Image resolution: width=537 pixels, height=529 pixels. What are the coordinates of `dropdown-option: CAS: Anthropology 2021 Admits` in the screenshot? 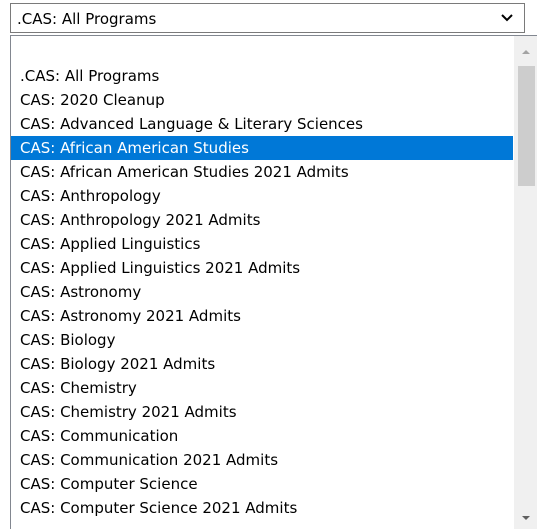 It's located at (262, 220).